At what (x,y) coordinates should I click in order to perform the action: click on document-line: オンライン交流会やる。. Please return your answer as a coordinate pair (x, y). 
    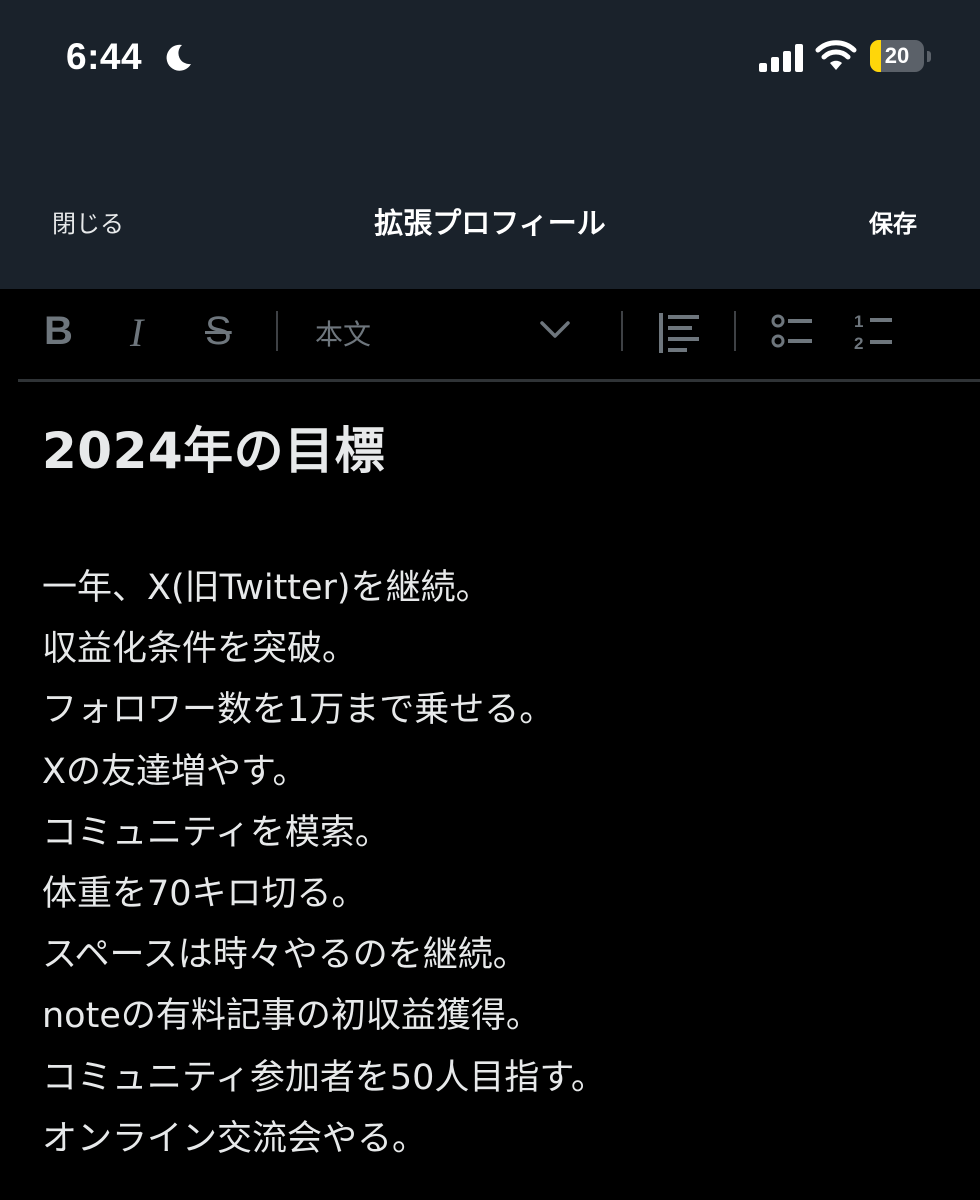
    Looking at the image, I should click on (502, 1139).